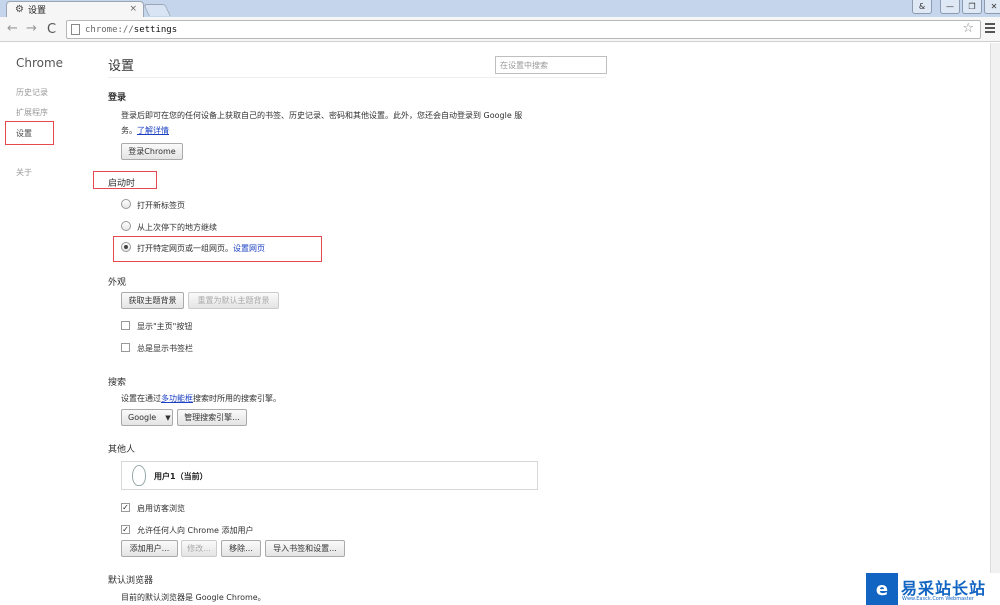 The height and width of the screenshot is (605, 1000). What do you see at coordinates (972, 7) in the screenshot?
I see `restore-icon: ❐` at bounding box center [972, 7].